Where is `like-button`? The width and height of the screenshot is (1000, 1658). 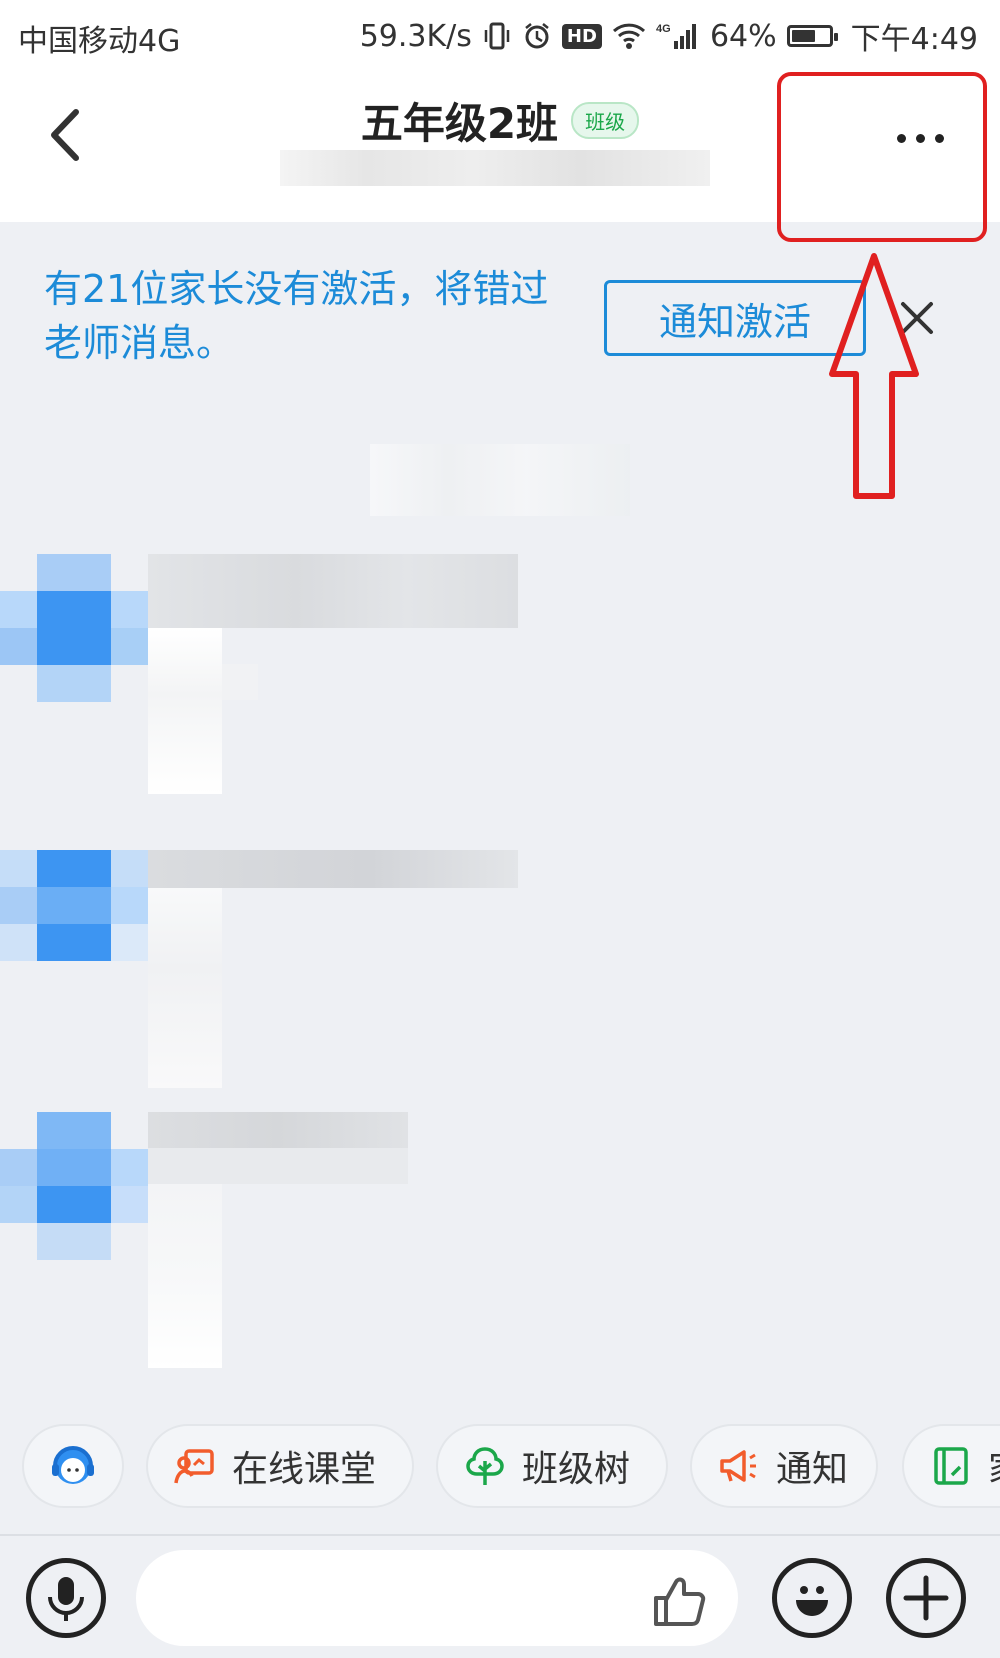 like-button is located at coordinates (680, 1600).